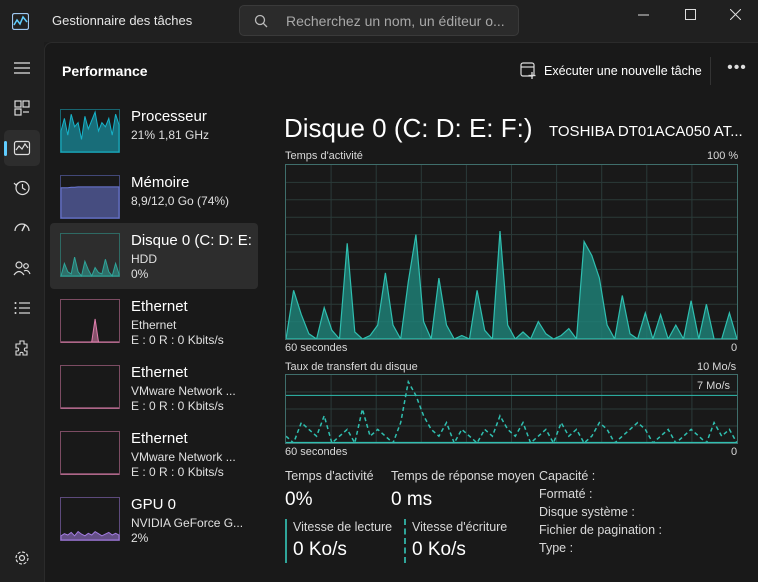  I want to click on close-button, so click(735, 15).